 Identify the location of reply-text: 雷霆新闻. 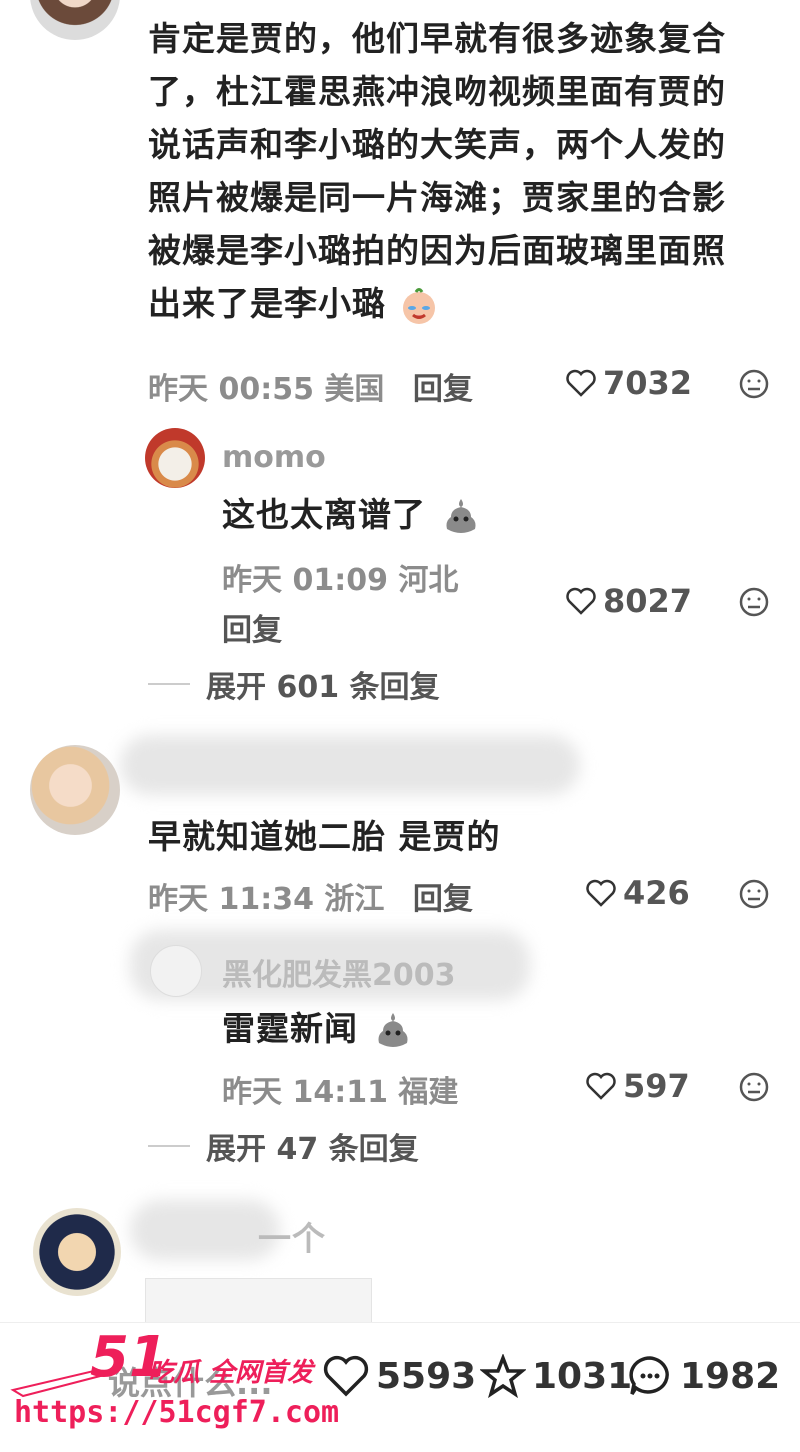
(290, 1028).